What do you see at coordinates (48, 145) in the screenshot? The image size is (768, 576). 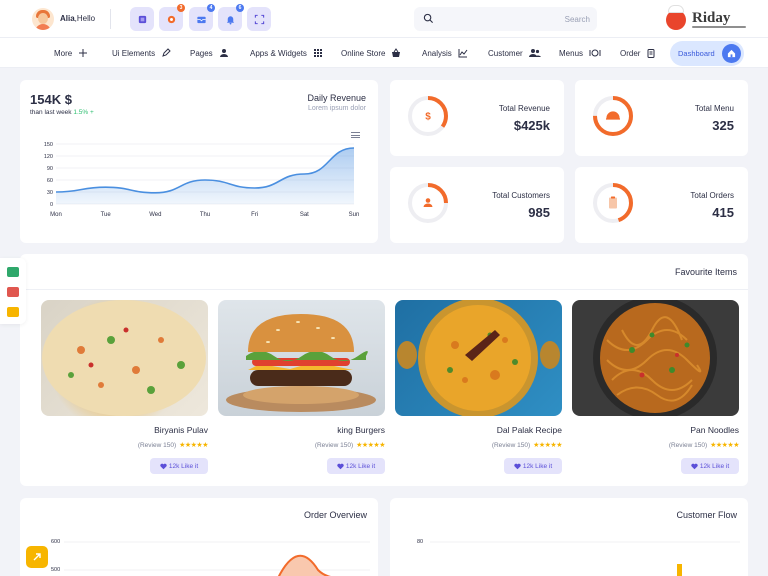 I see `y-tick-label: 150` at bounding box center [48, 145].